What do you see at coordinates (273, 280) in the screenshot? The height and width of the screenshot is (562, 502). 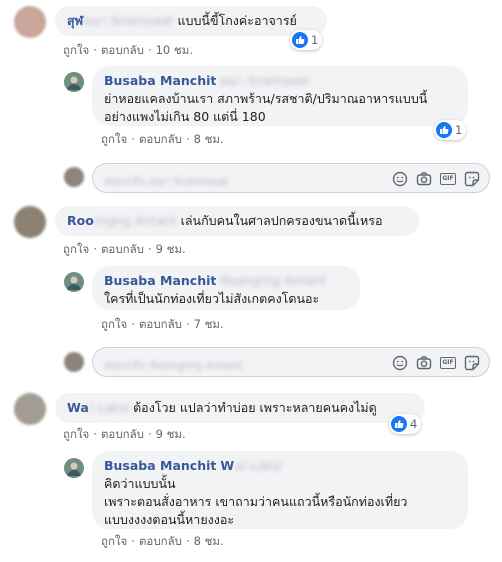 I see `reply-author-hidden: Roongrng Antant` at bounding box center [273, 280].